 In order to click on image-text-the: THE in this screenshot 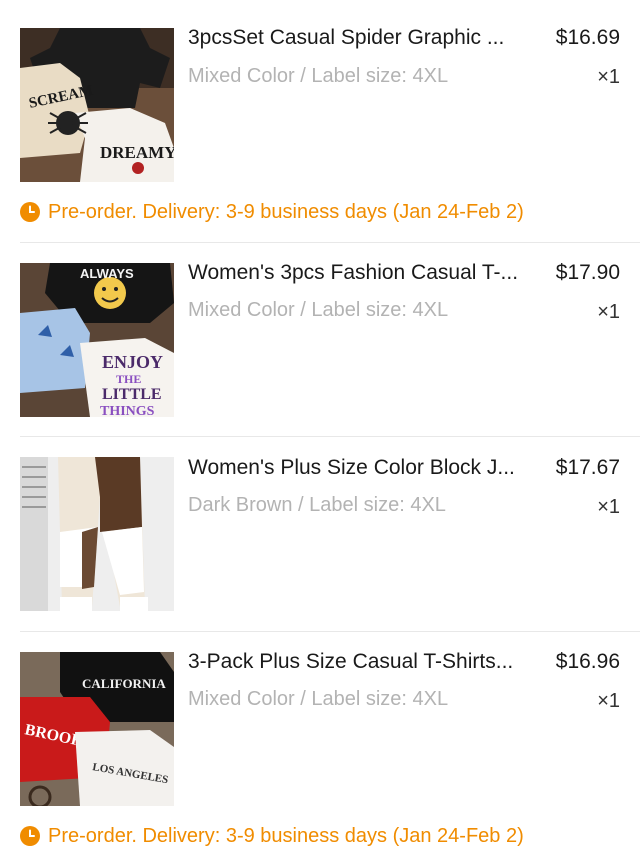, I will do `click(128, 379)`.